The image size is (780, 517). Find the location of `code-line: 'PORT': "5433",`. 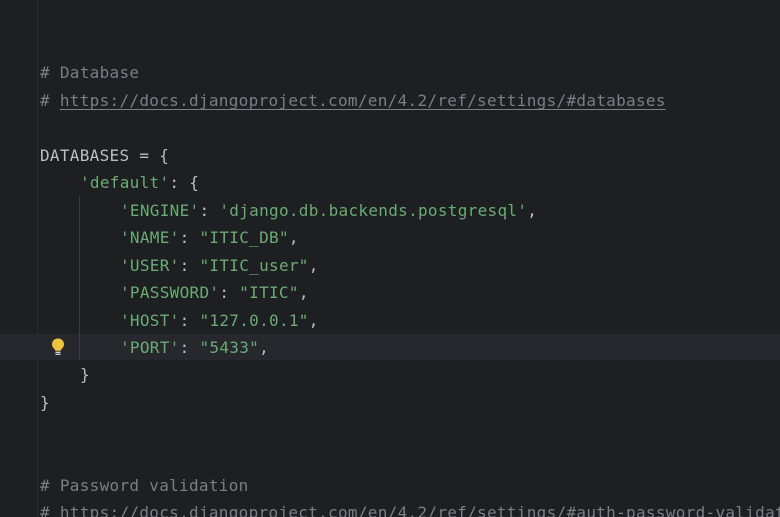

code-line: 'PORT': "5433", is located at coordinates (194, 347).